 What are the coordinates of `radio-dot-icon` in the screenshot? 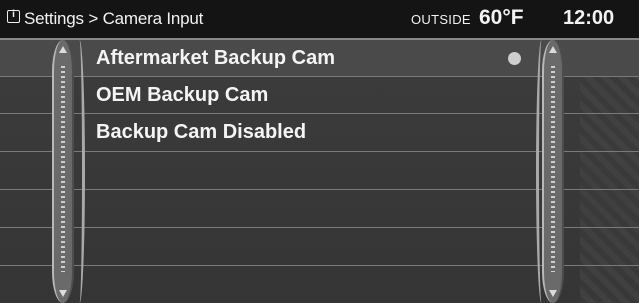 It's located at (514, 58).